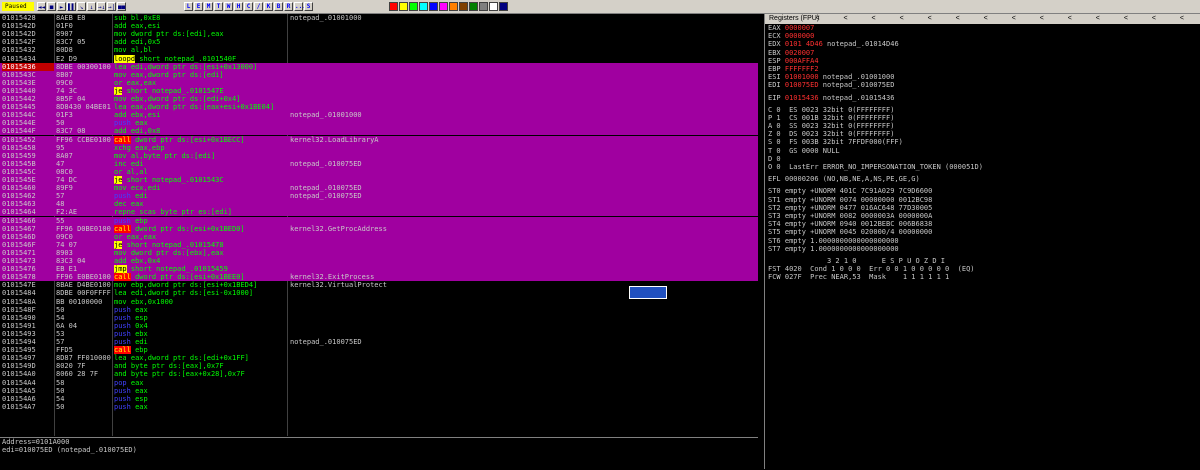 Image resolution: width=1200 pixels, height=470 pixels. What do you see at coordinates (982, 126) in the screenshot?
I see `flag-row: A 0 SS 0023 32bit 0(FFFFFFFF)` at bounding box center [982, 126].